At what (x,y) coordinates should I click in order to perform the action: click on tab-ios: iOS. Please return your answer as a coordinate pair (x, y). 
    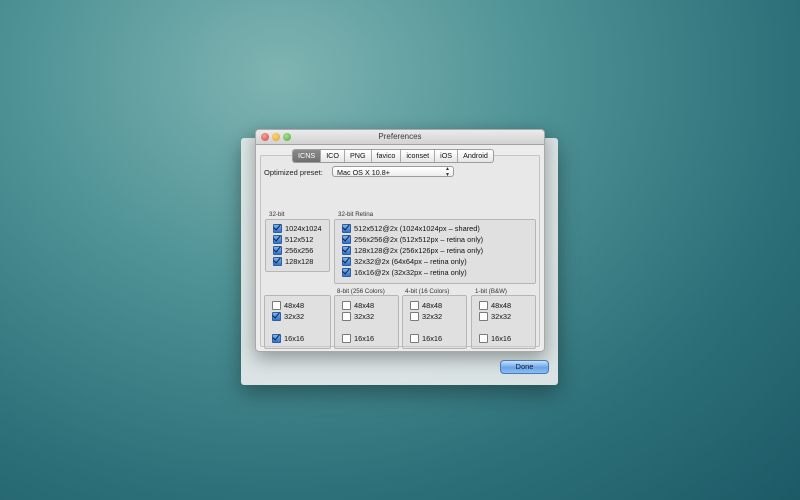
    Looking at the image, I should click on (447, 156).